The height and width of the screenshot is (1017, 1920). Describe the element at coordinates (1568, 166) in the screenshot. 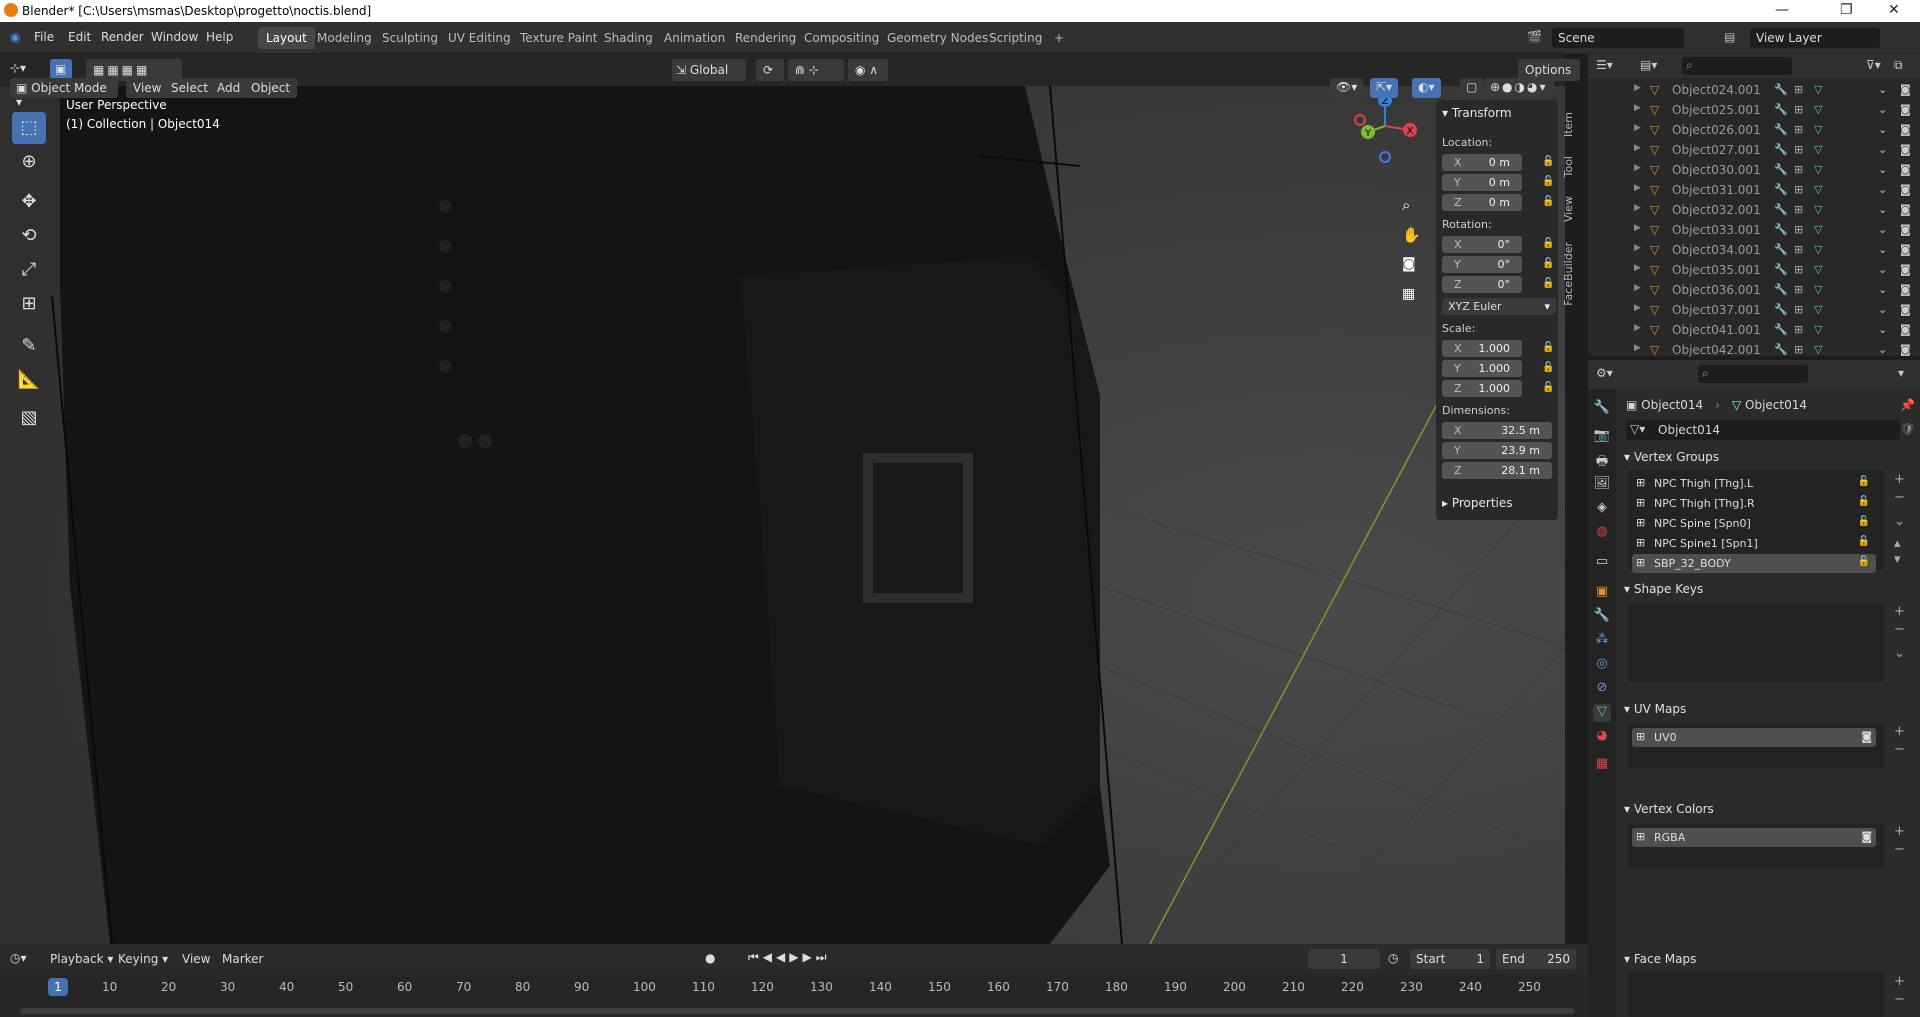

I see `tab-tool: Tool` at that location.